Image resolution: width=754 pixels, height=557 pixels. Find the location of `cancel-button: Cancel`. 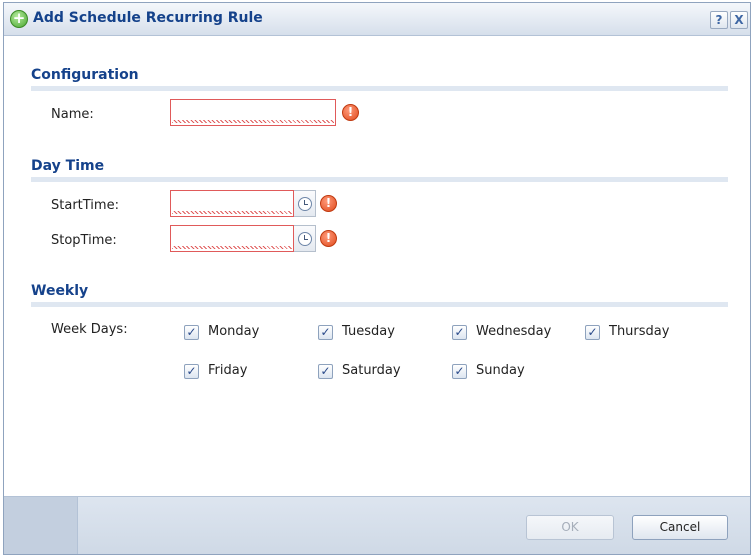

cancel-button: Cancel is located at coordinates (680, 527).